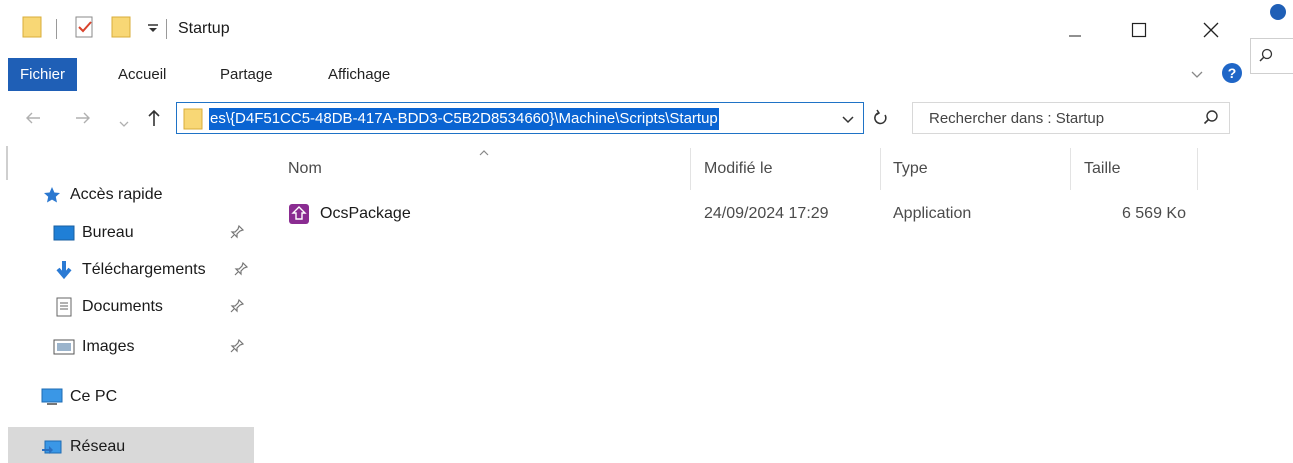 Image resolution: width=1293 pixels, height=463 pixels. What do you see at coordinates (144, 269) in the screenshot?
I see `nav-label: Téléchargements` at bounding box center [144, 269].